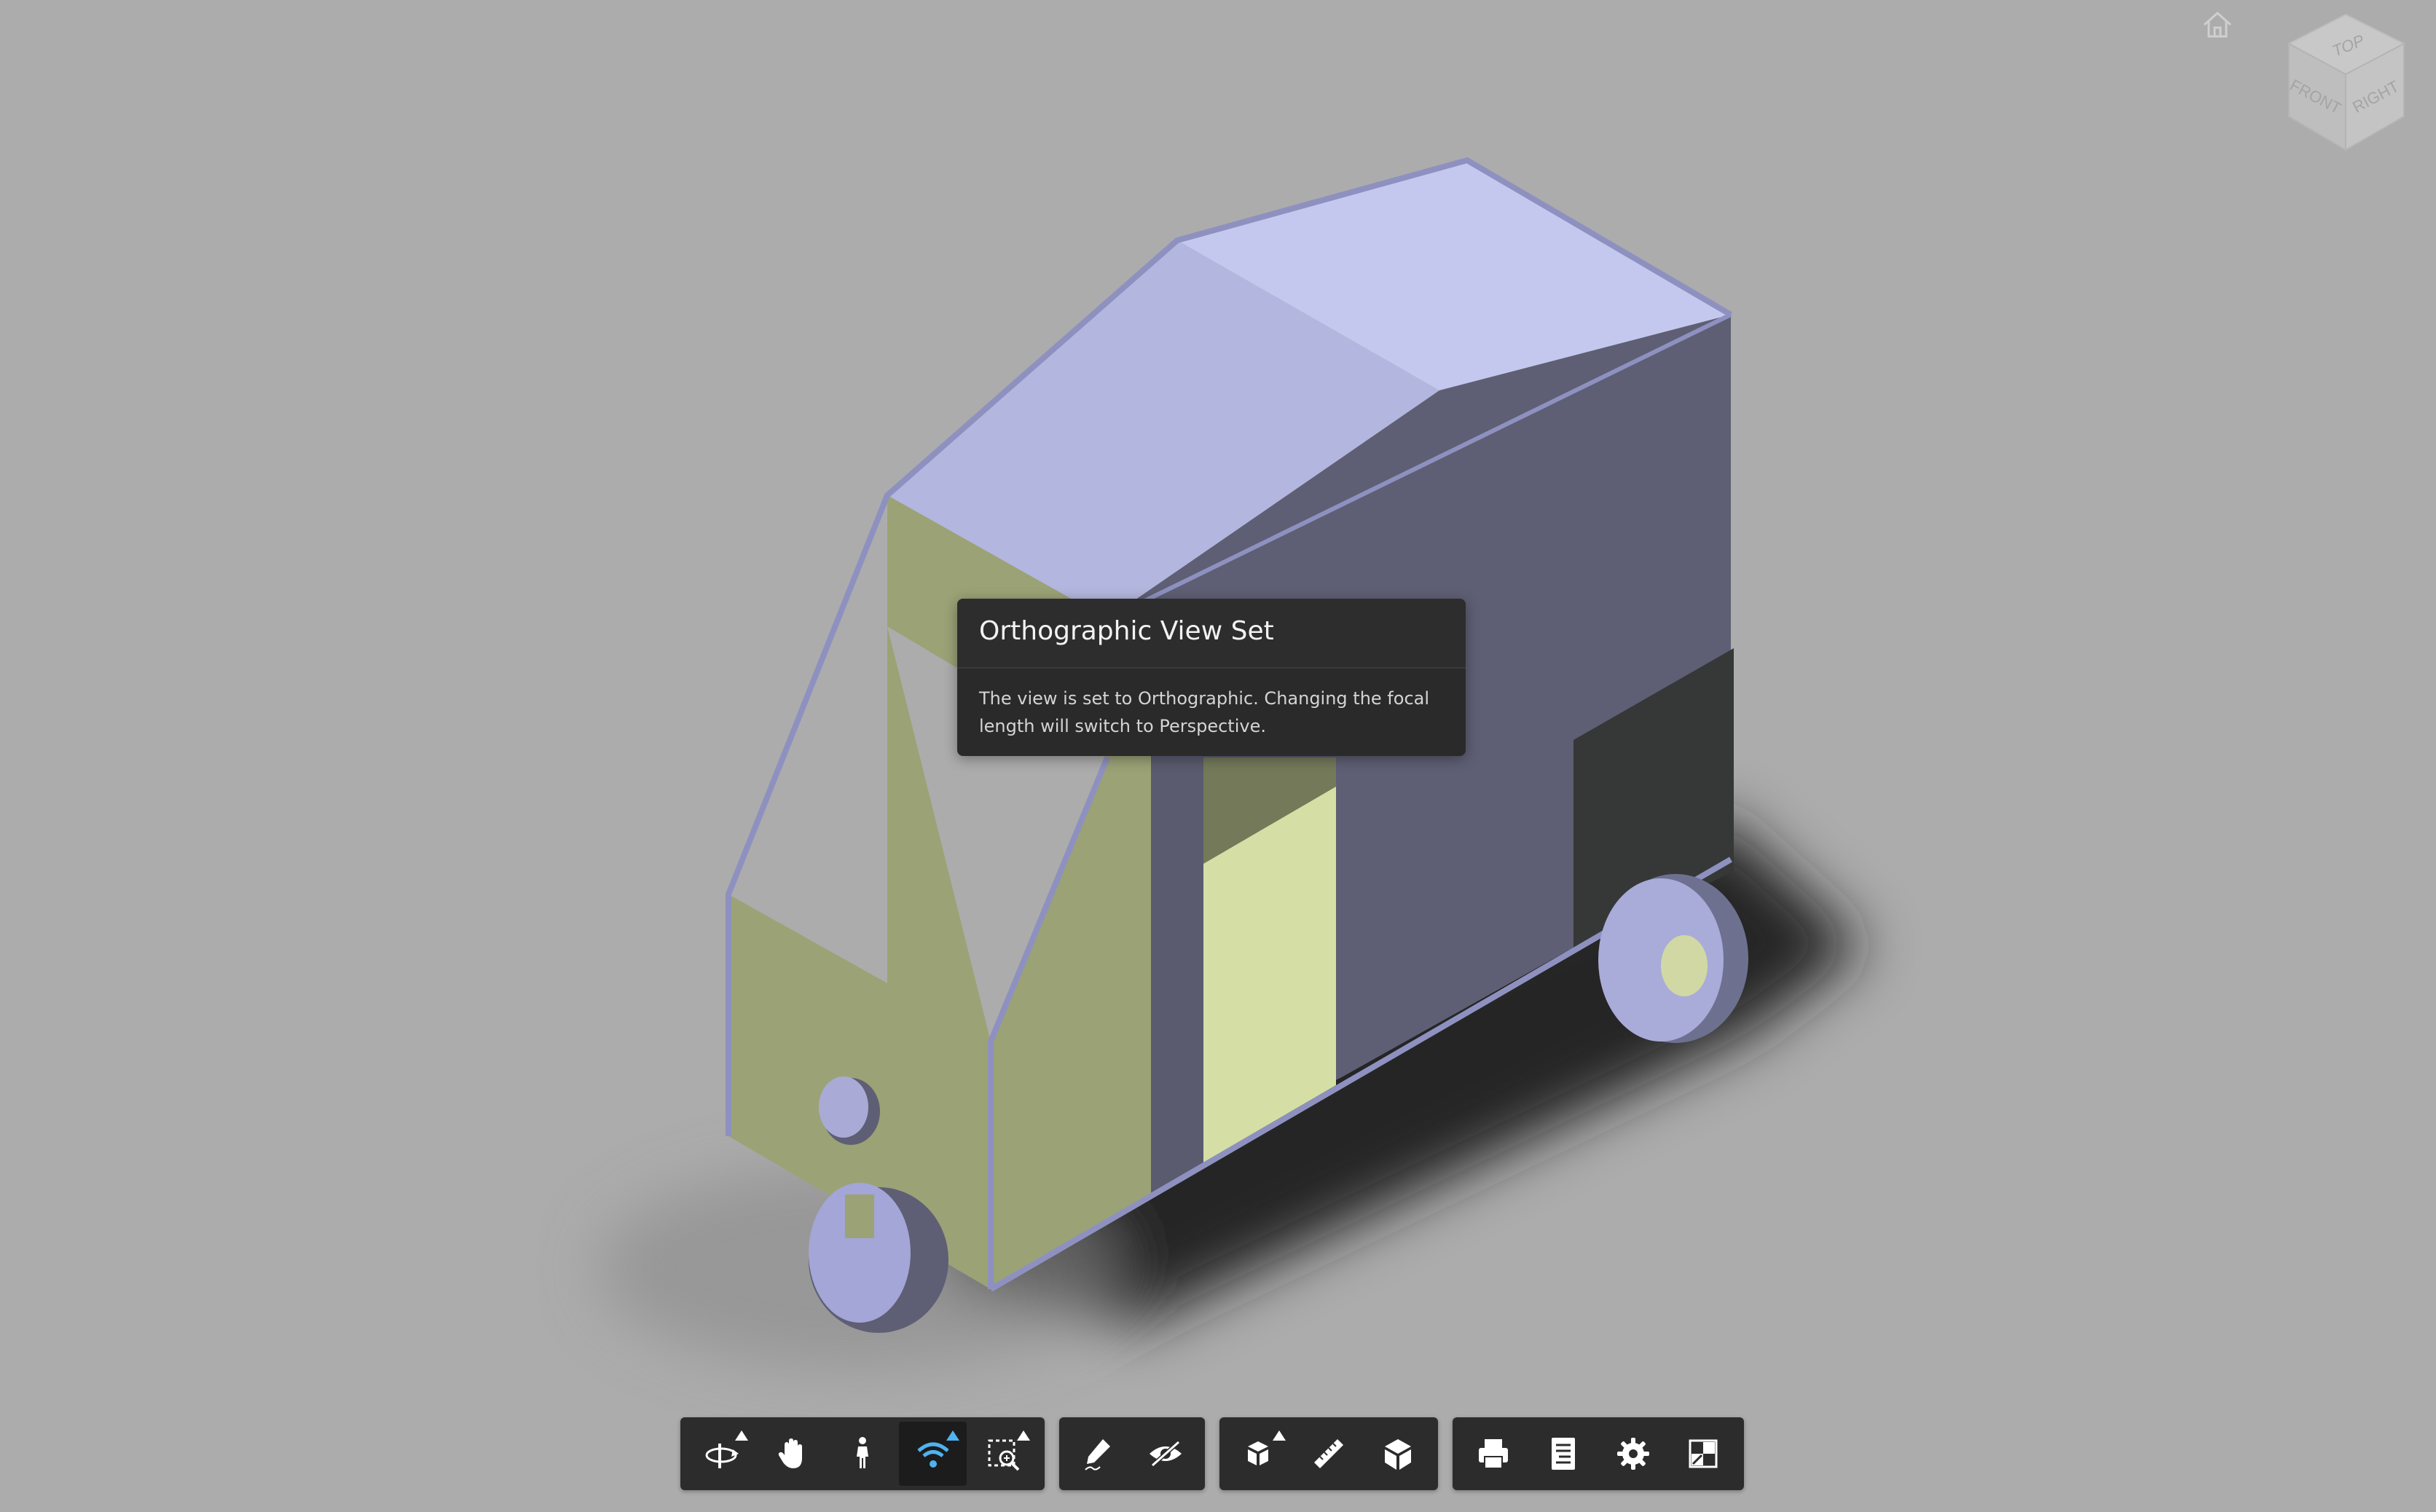  I want to click on markup-button, so click(1099, 1454).